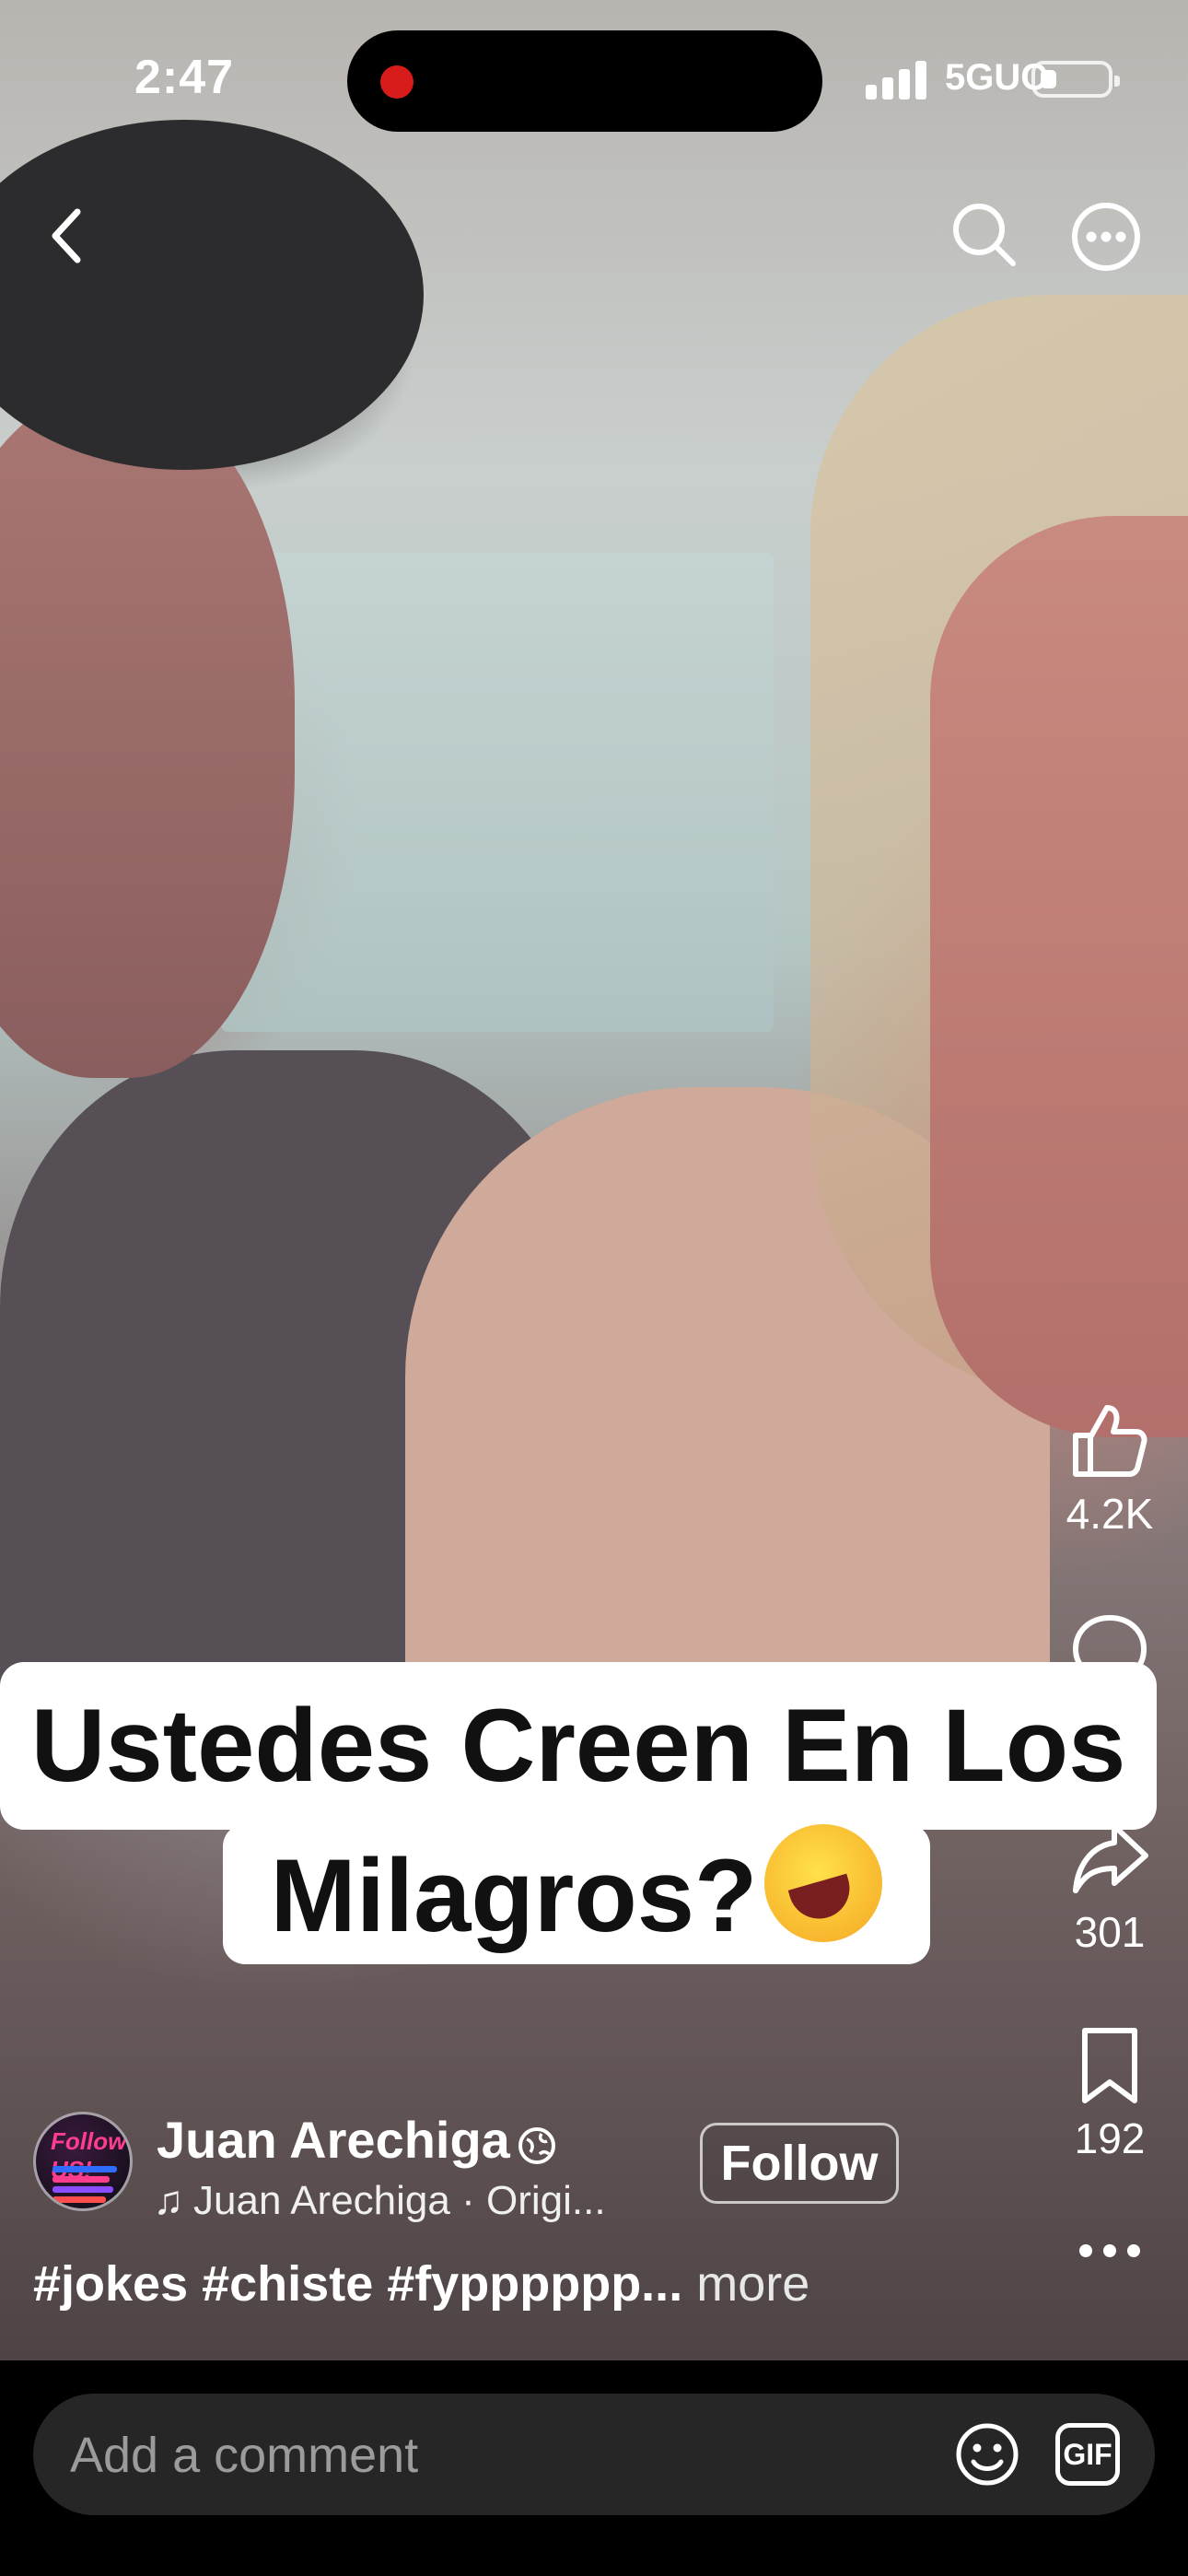 This screenshot has height=2576, width=1188. I want to click on more-circle-icon, so click(1106, 237).